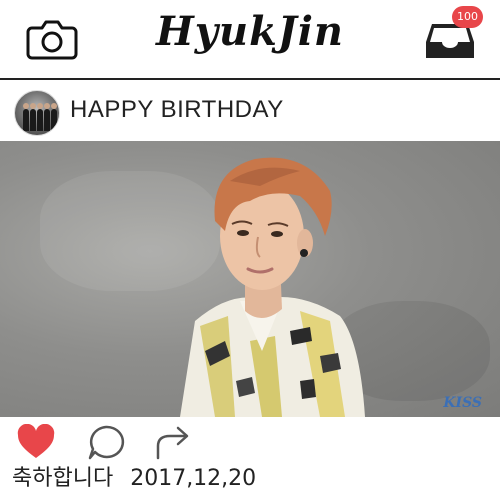  What do you see at coordinates (36, 442) in the screenshot?
I see `heart-icon` at bounding box center [36, 442].